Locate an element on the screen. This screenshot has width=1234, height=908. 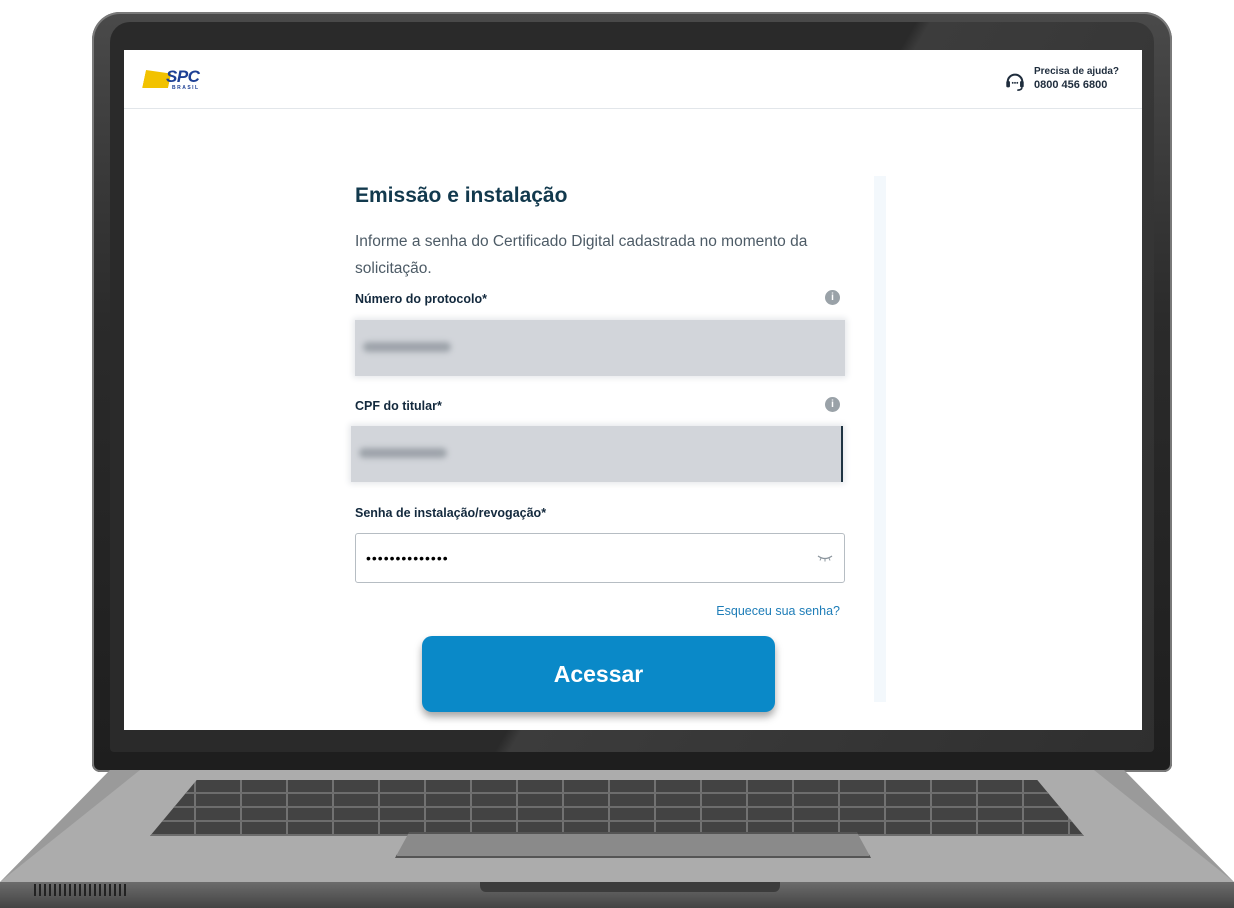
page-title: Emissão e instalação is located at coordinates (461, 195).